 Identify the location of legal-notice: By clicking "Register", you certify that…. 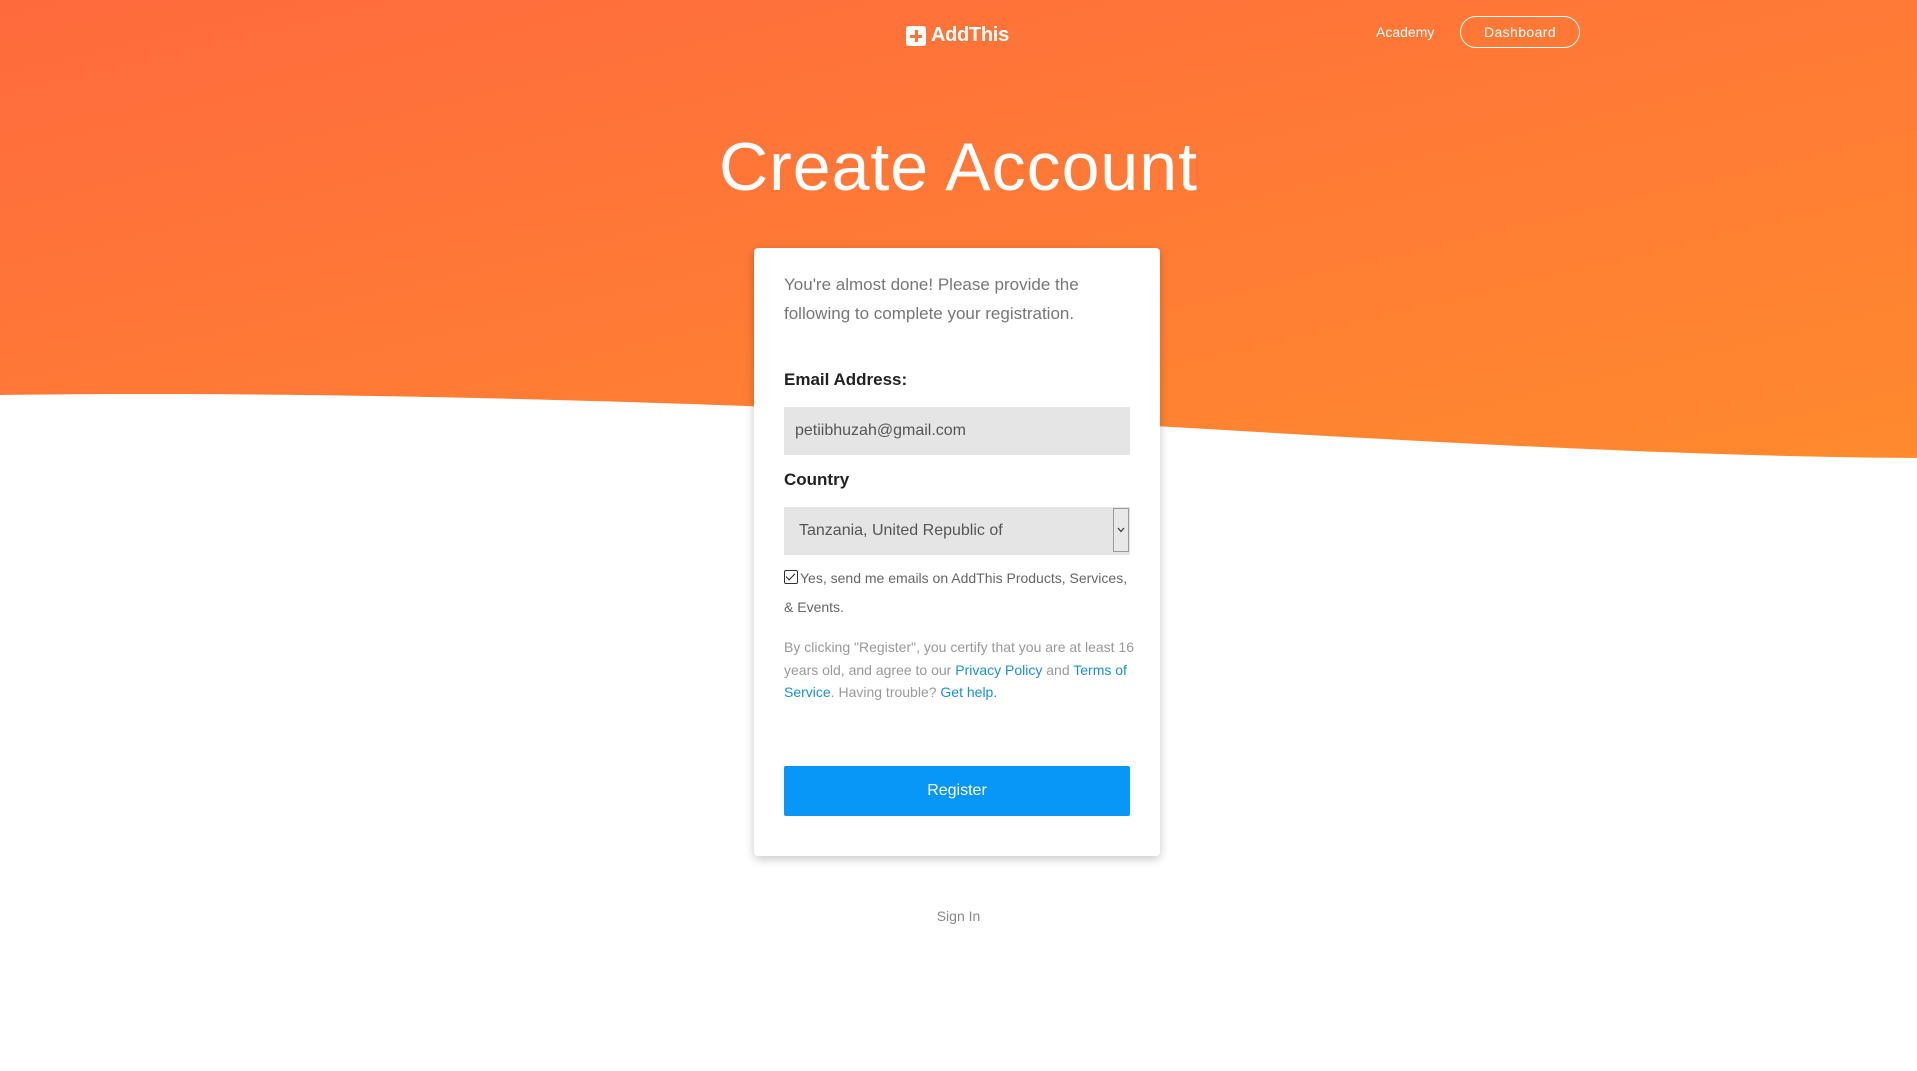
(959, 670).